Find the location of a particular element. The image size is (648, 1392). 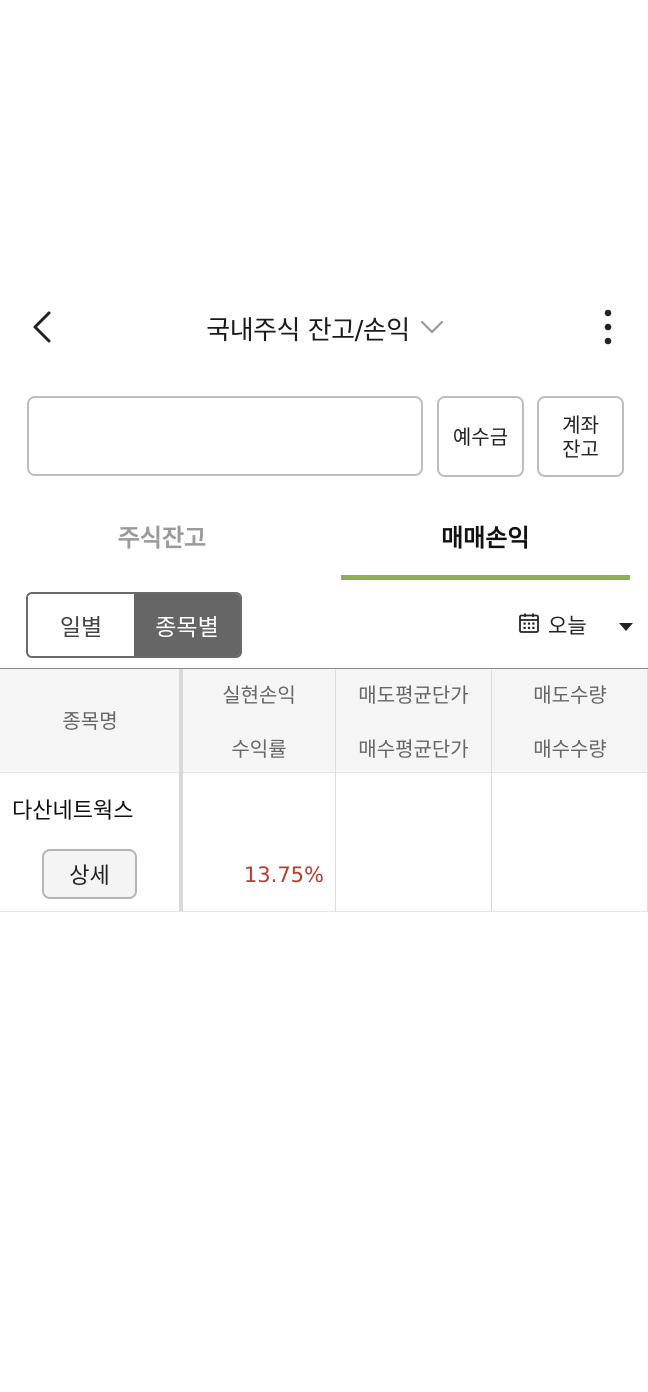

segment-daily: 일별 is located at coordinates (81, 625).